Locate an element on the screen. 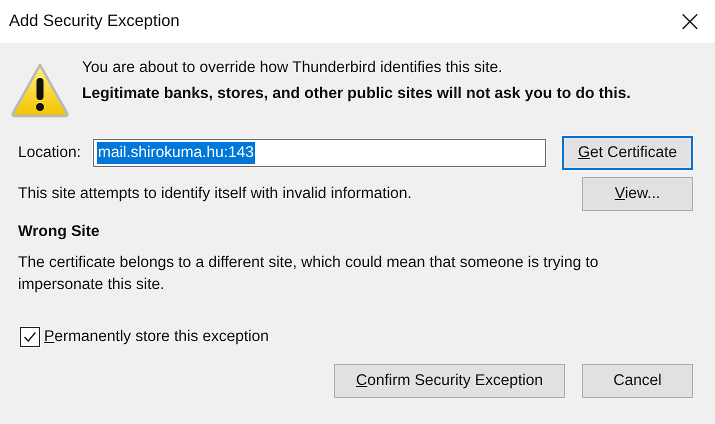 Image resolution: width=715 pixels, height=424 pixels. warning-text: You are about to override how Thunderbird identifies this site. is located at coordinates (293, 68).